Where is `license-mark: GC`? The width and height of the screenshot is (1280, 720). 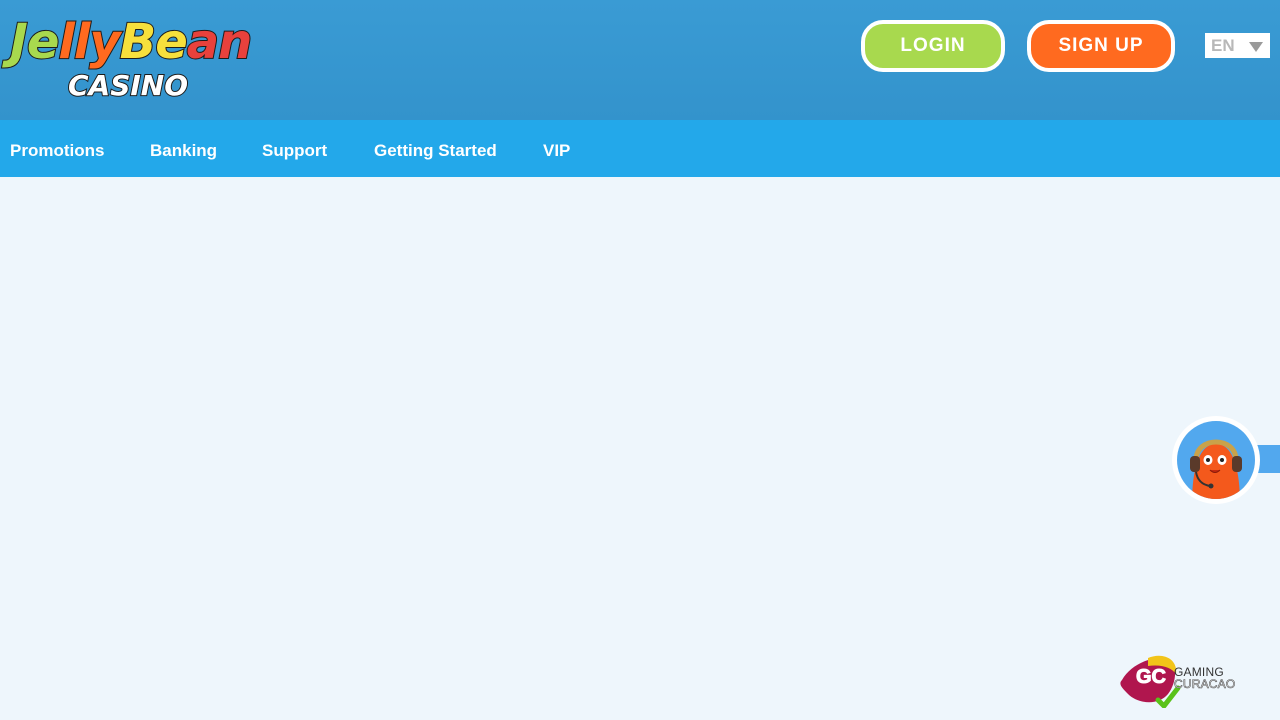
license-mark: GC is located at coordinates (1151, 677).